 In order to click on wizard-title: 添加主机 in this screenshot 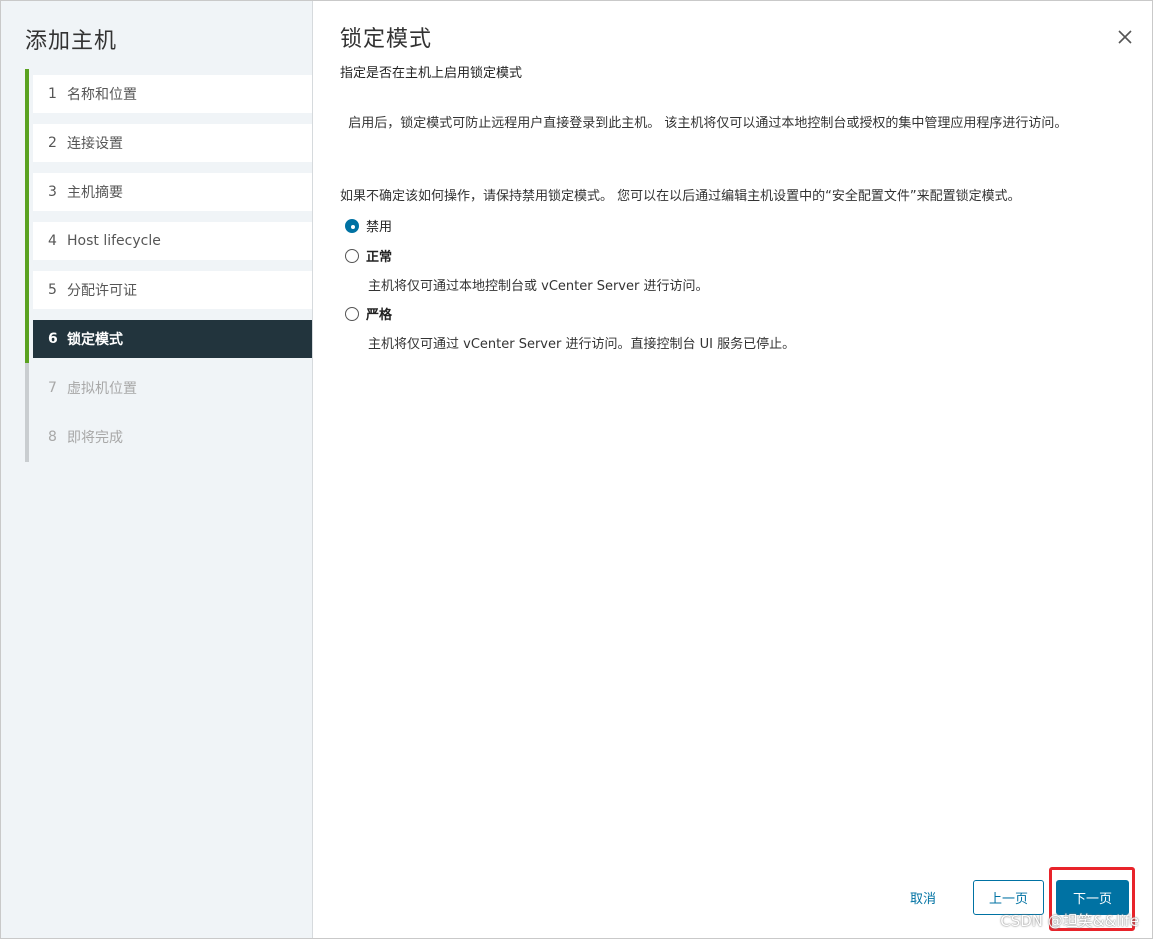, I will do `click(71, 41)`.